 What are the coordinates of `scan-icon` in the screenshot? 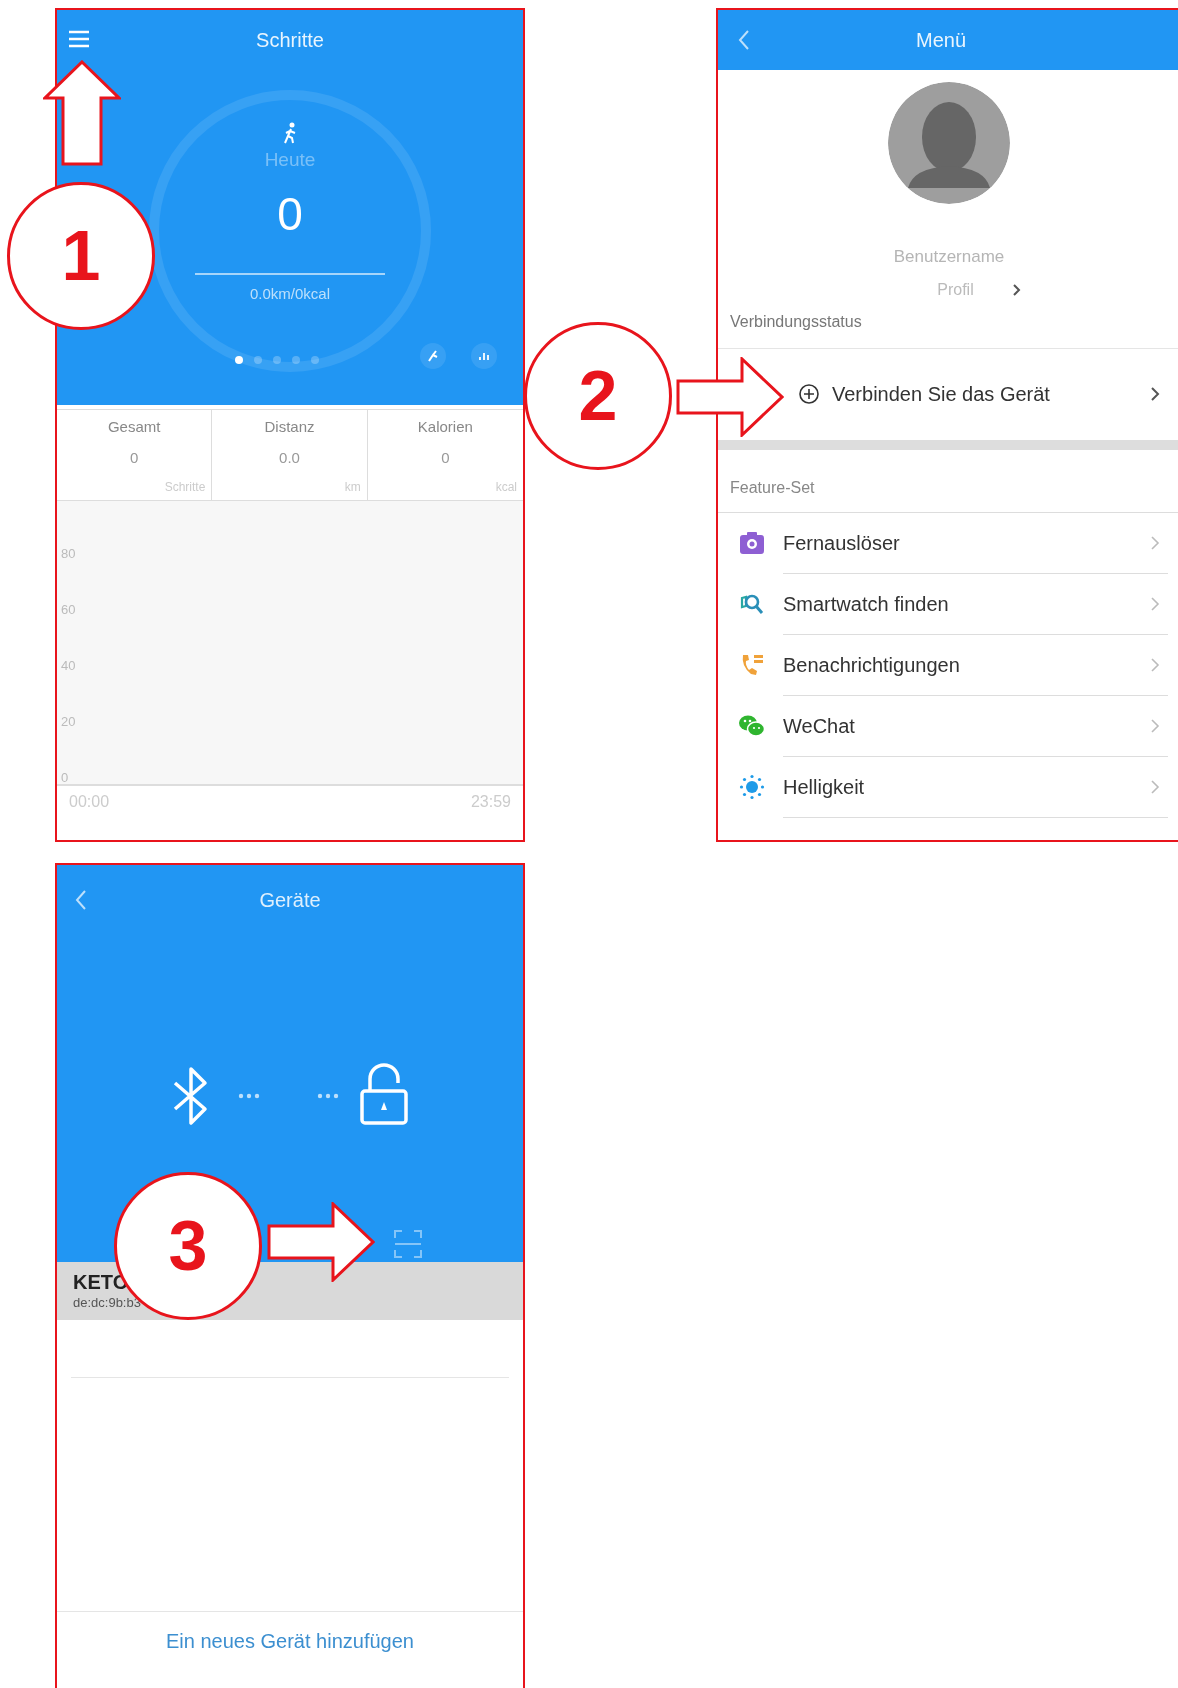 It's located at (408, 1244).